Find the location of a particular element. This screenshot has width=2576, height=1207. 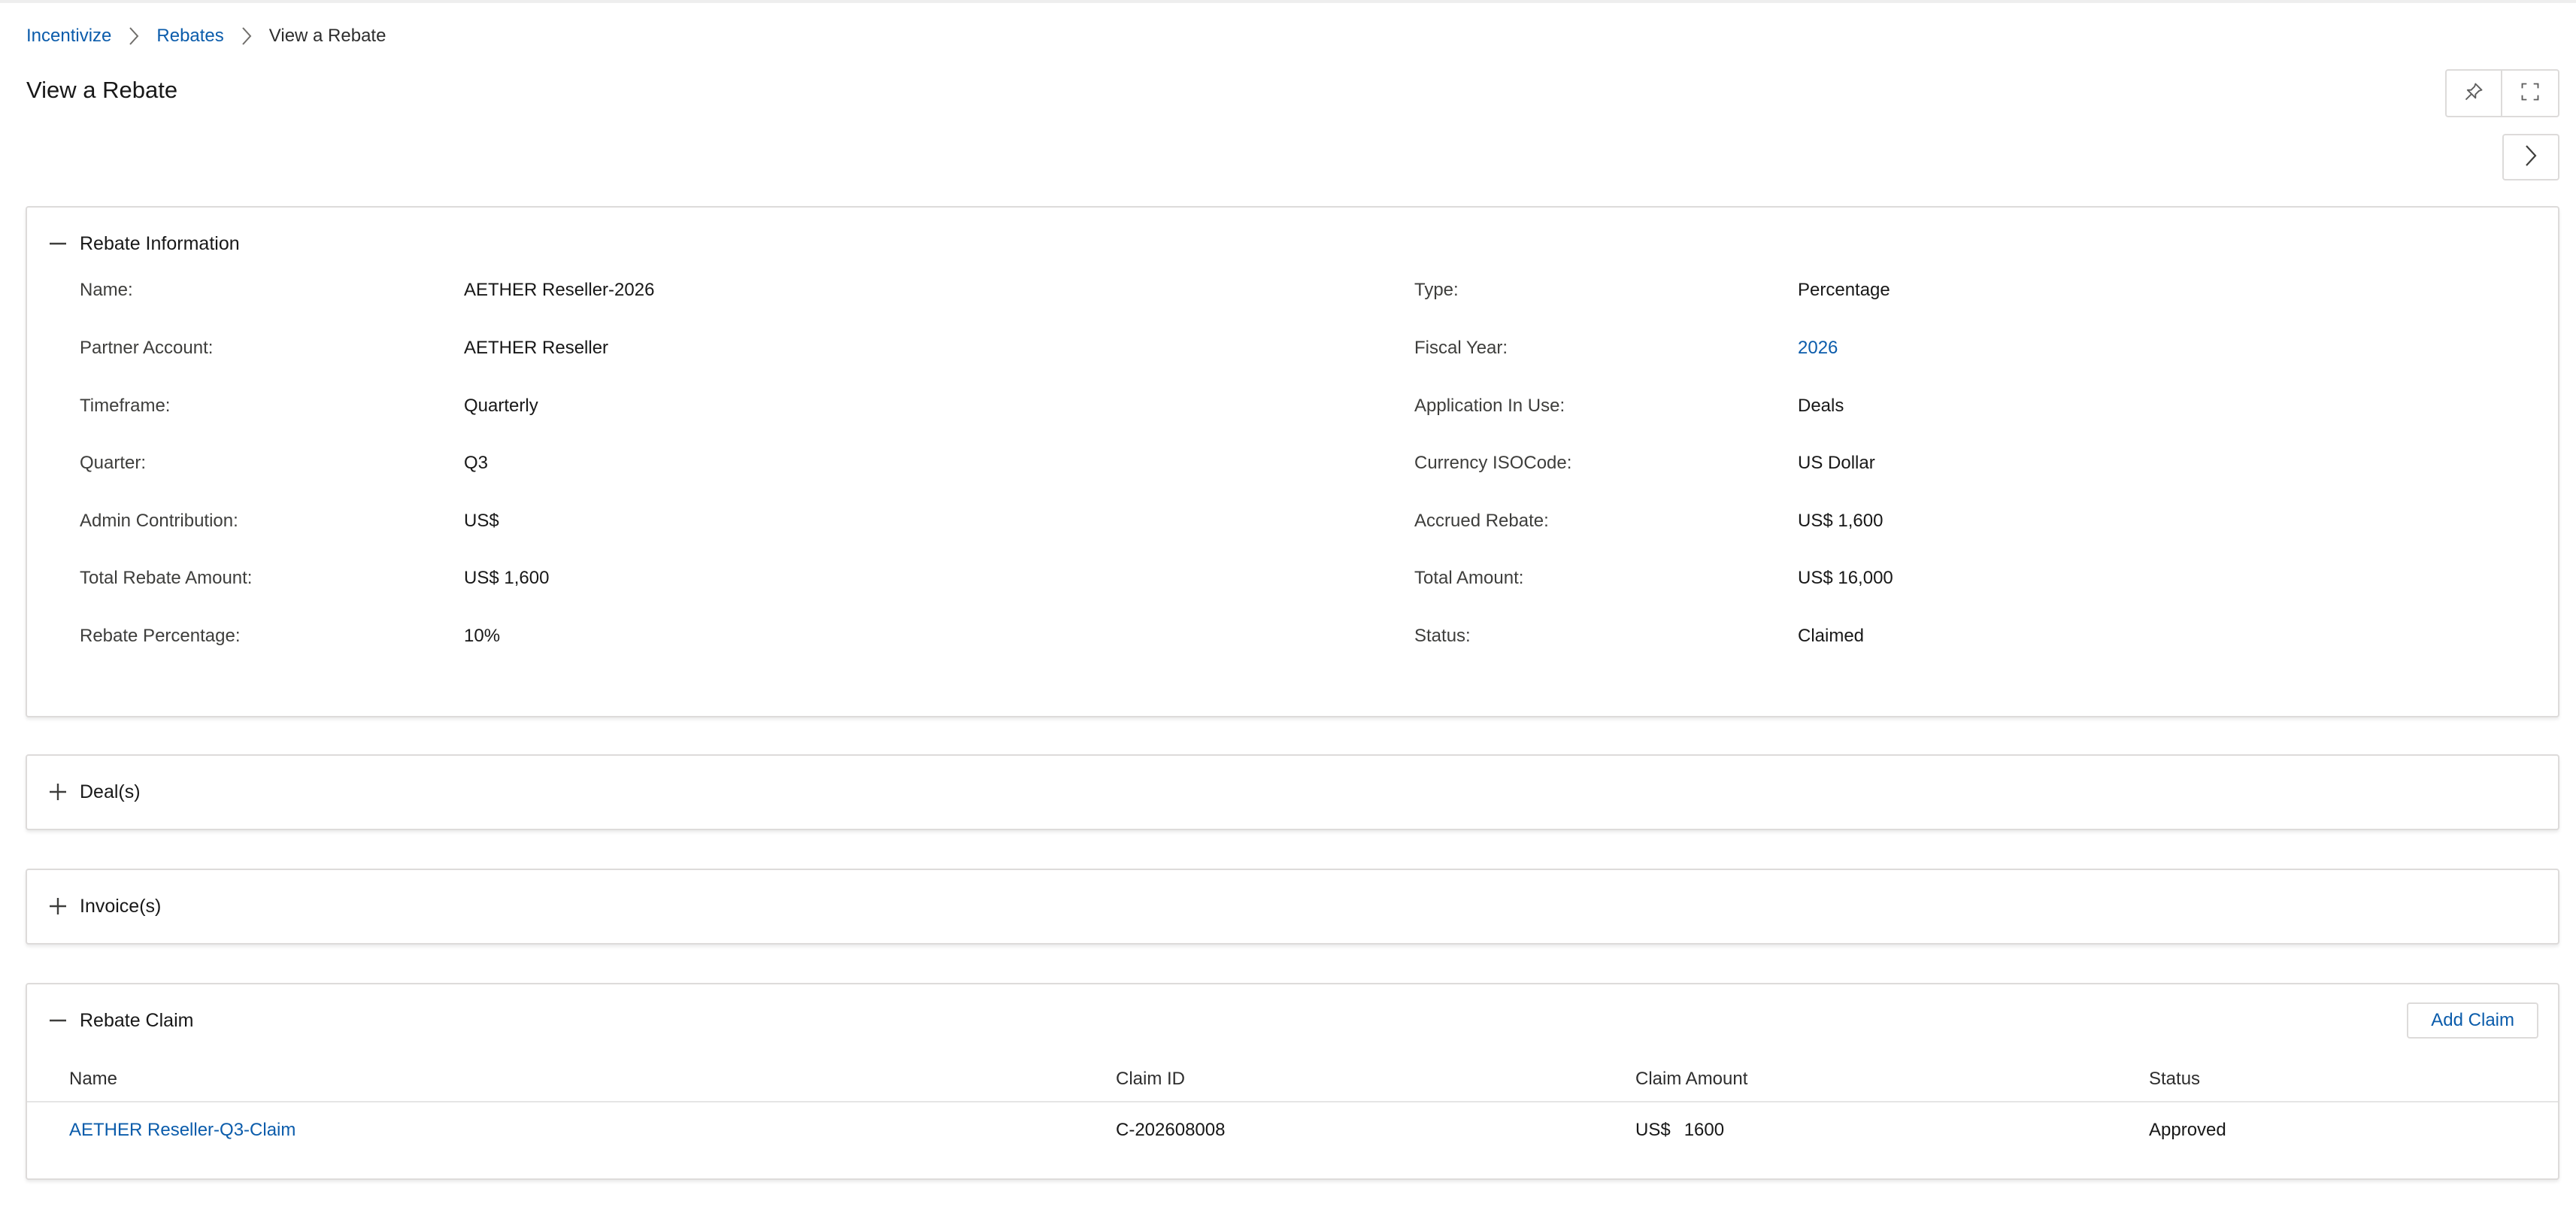

claim-amount-currency: US$ is located at coordinates (1653, 1129).